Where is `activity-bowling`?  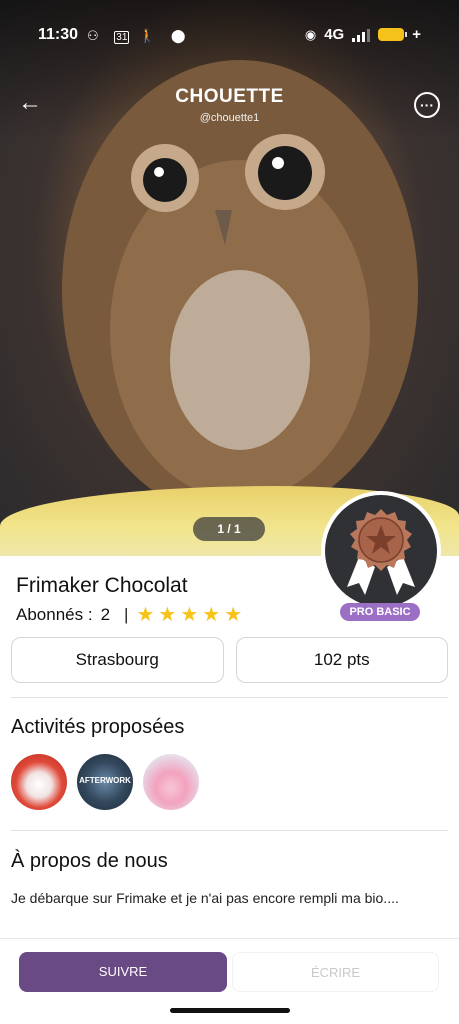
activity-bowling is located at coordinates (39, 782).